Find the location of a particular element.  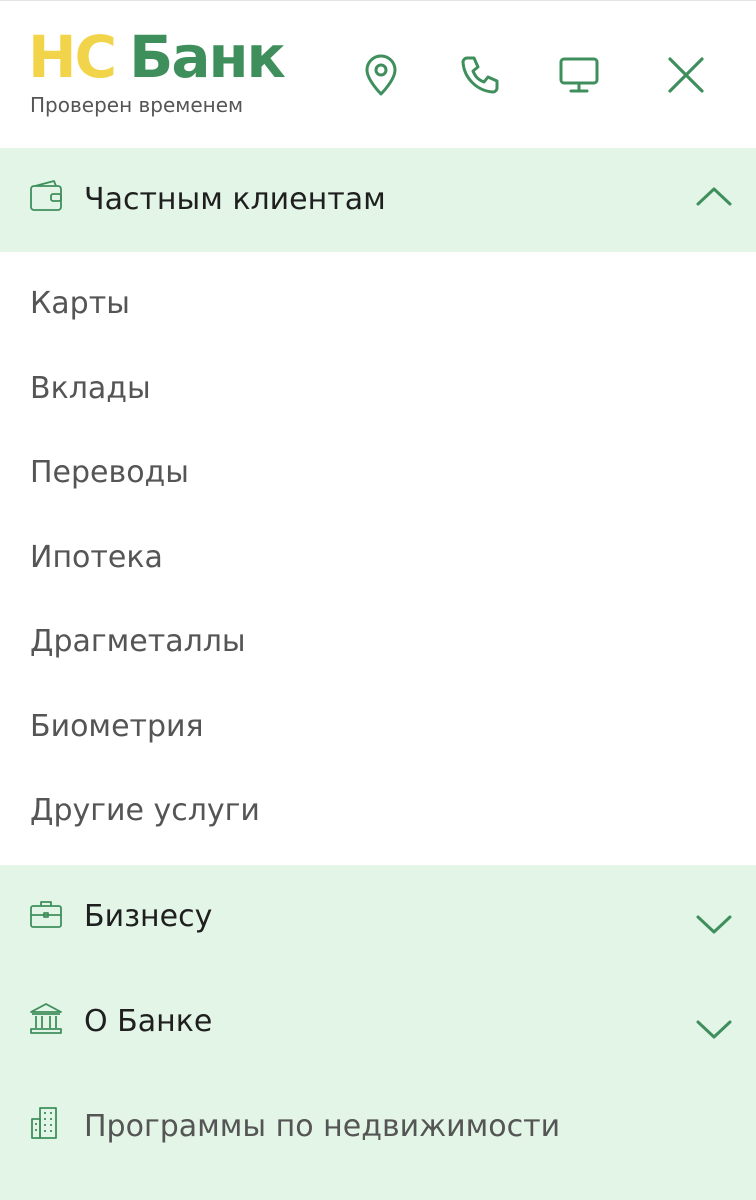

wallet-icon is located at coordinates (46, 196).